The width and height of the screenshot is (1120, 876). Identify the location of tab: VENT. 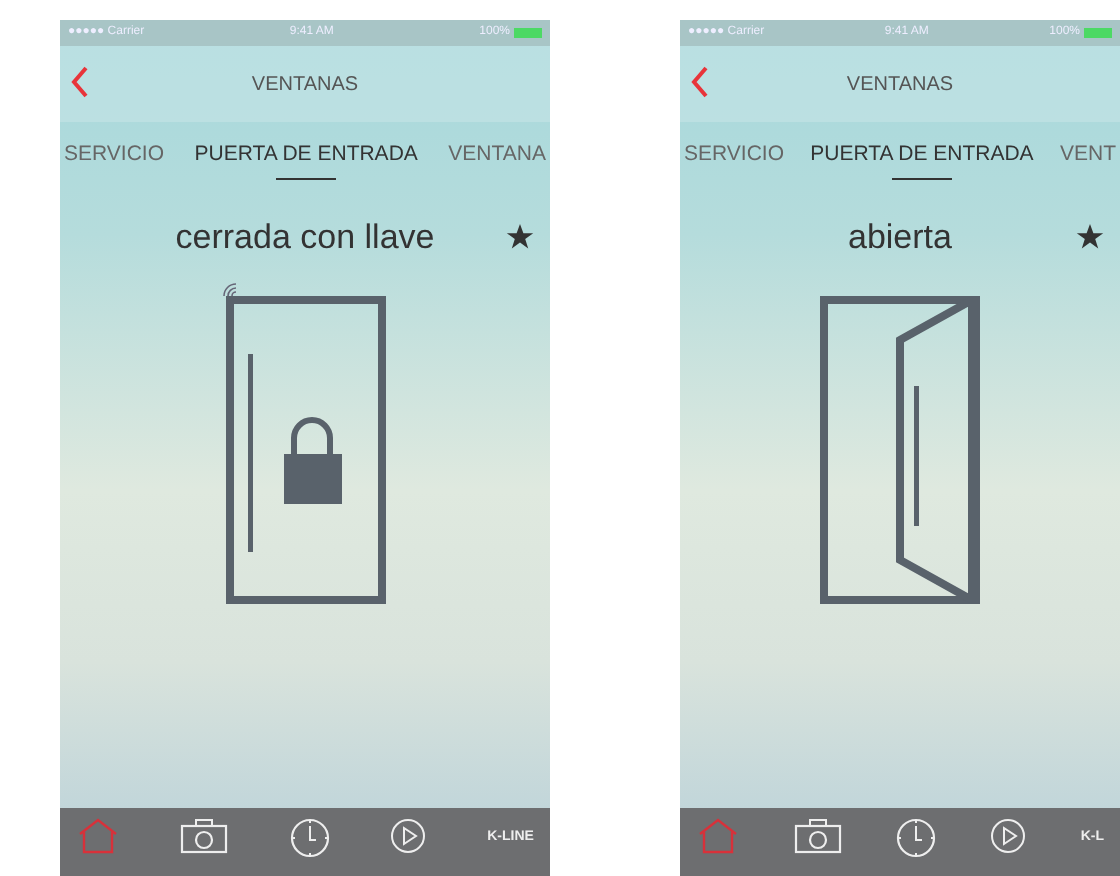
(1087, 158).